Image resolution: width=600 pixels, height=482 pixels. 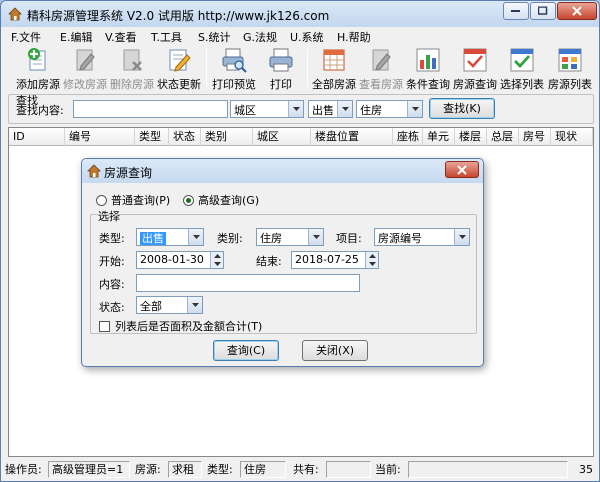 I want to click on print-preview-button: 打印预览, so click(x=234, y=69).